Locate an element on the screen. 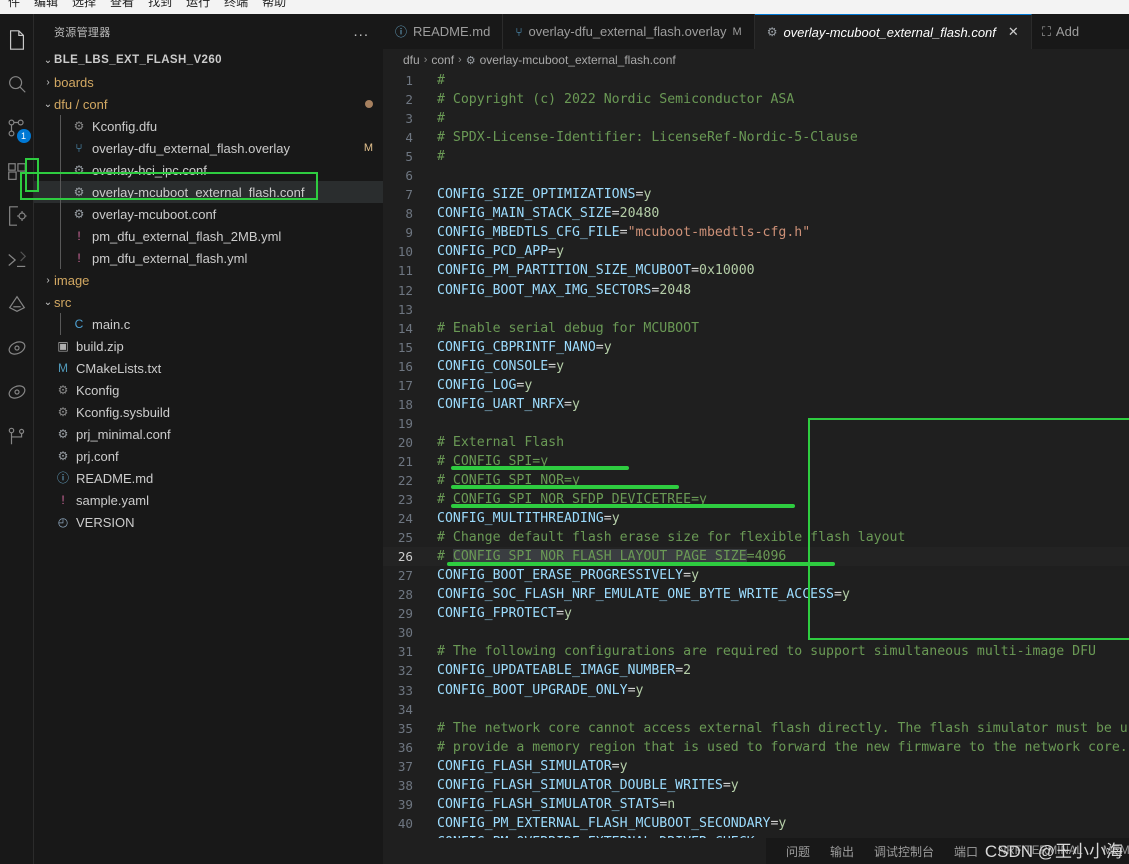 Image resolution: width=1129 pixels, height=864 pixels. code-line: 20 # External Flash is located at coordinates (756, 442).